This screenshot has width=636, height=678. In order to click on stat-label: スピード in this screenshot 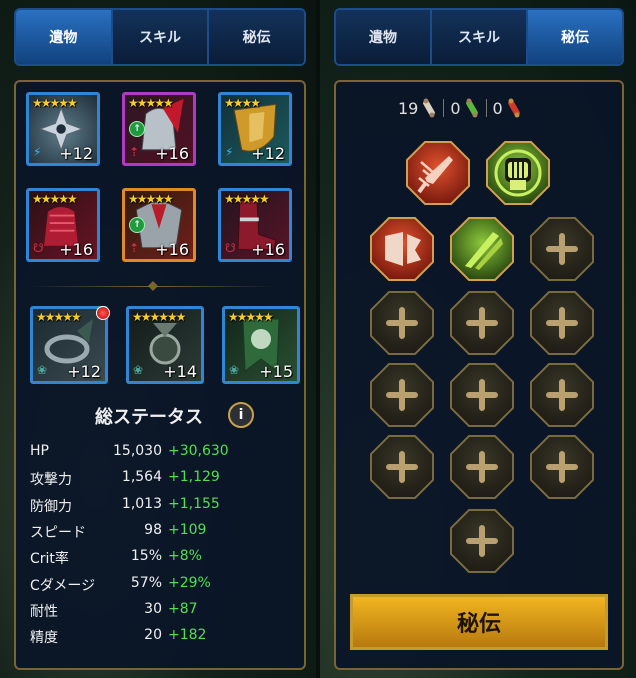, I will do `click(58, 532)`.